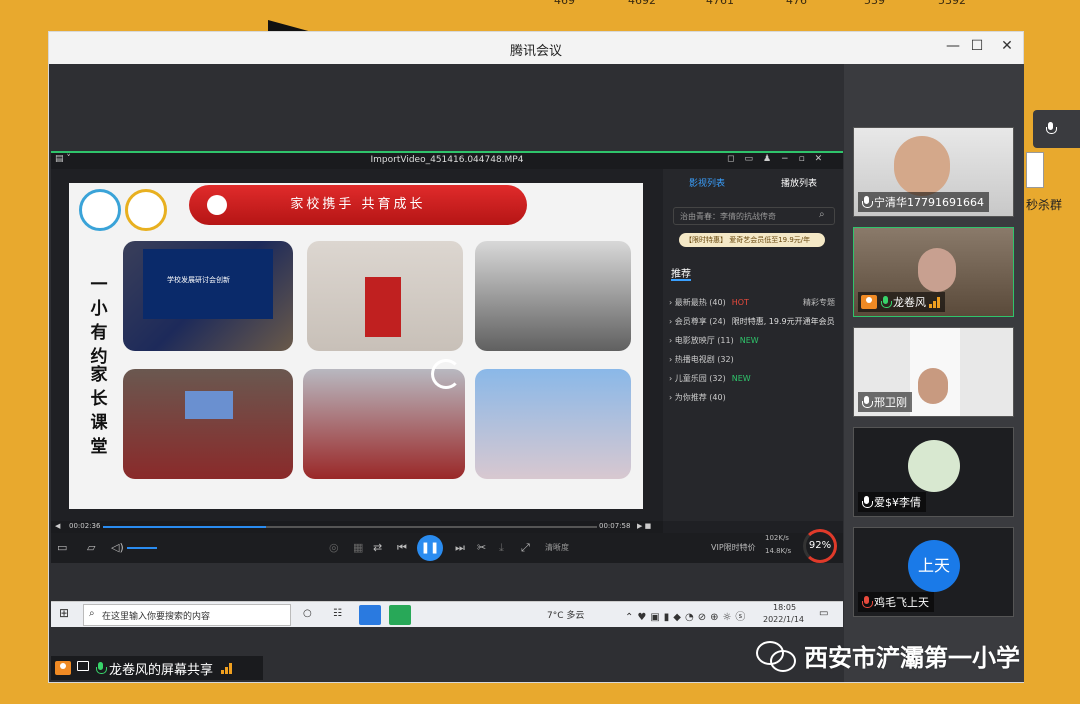 The image size is (1080, 704). What do you see at coordinates (754, 340) in the screenshot?
I see `playlist-item: › 电影放映厅 (11) NEW` at bounding box center [754, 340].